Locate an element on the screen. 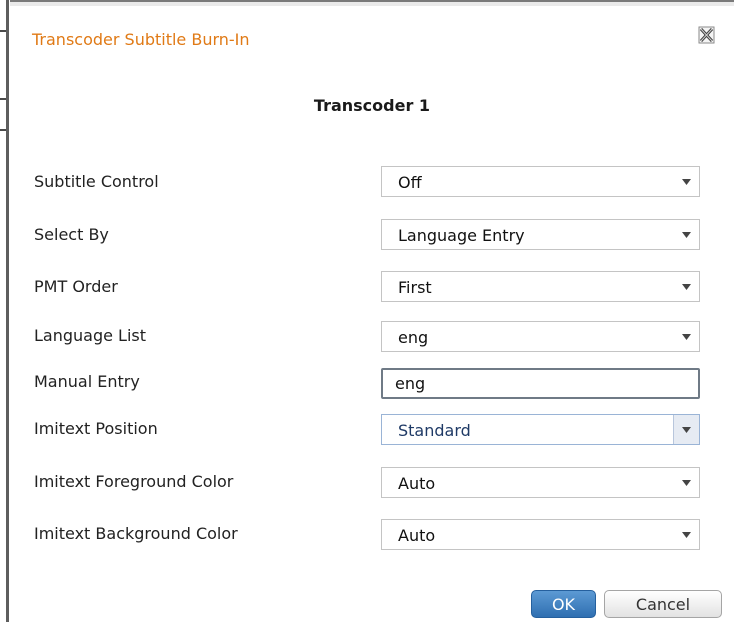 Image resolution: width=734 pixels, height=622 pixels. window-left-border is located at coordinates (5, 311).